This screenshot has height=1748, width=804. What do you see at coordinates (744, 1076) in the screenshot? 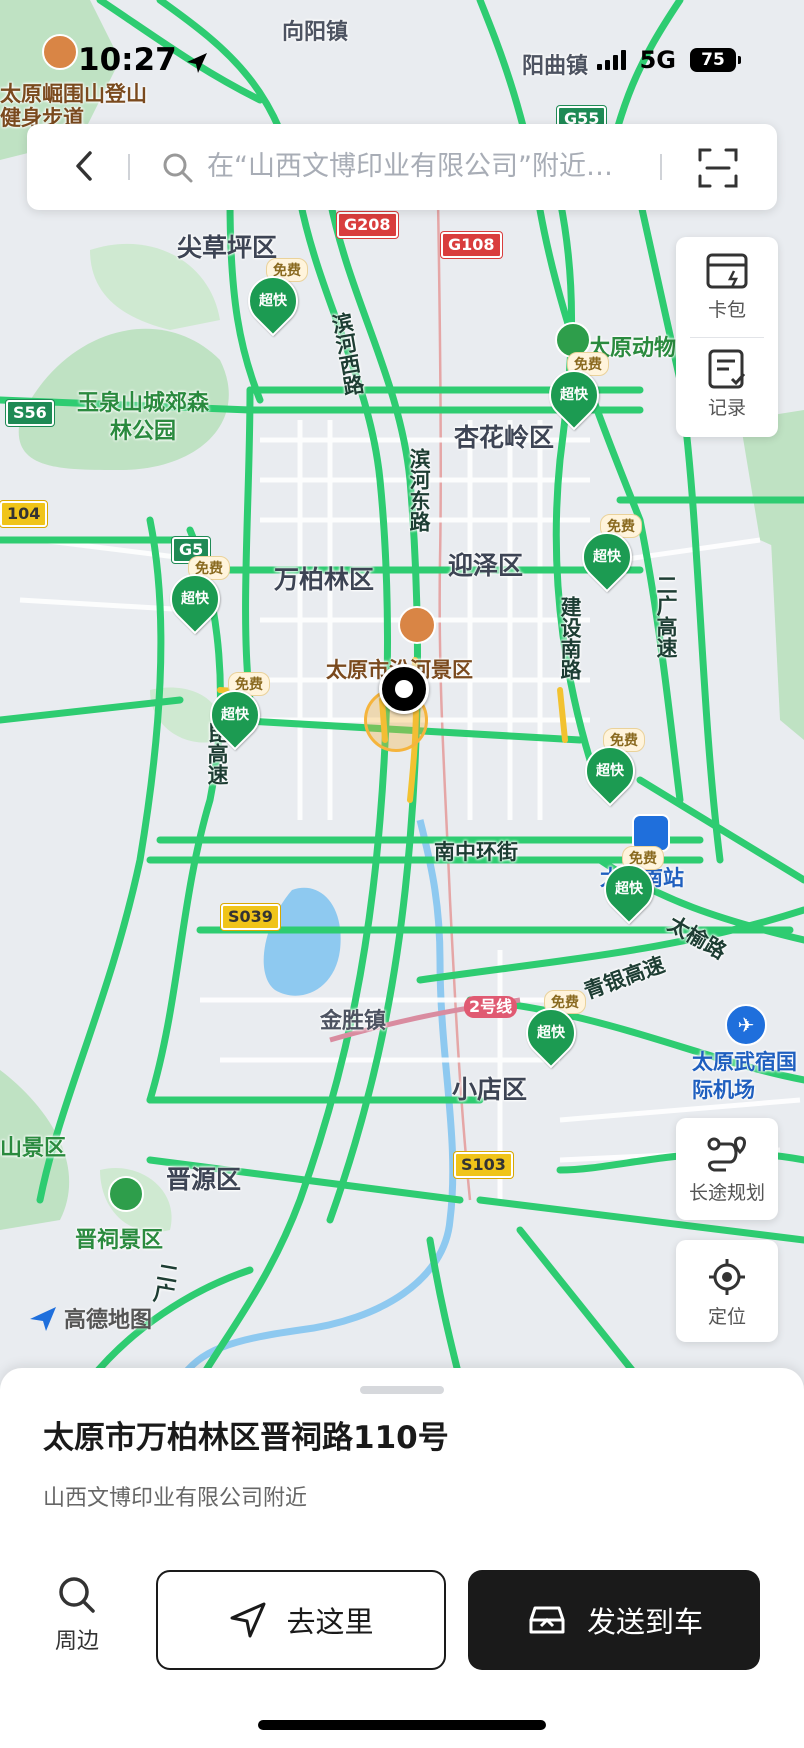
I see `airport-label: 太原武宿国际机场` at bounding box center [744, 1076].